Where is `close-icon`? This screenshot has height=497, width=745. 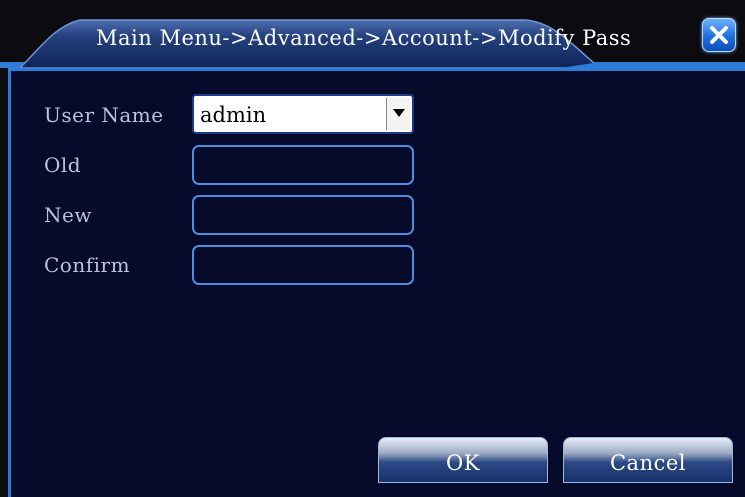 close-icon is located at coordinates (719, 35).